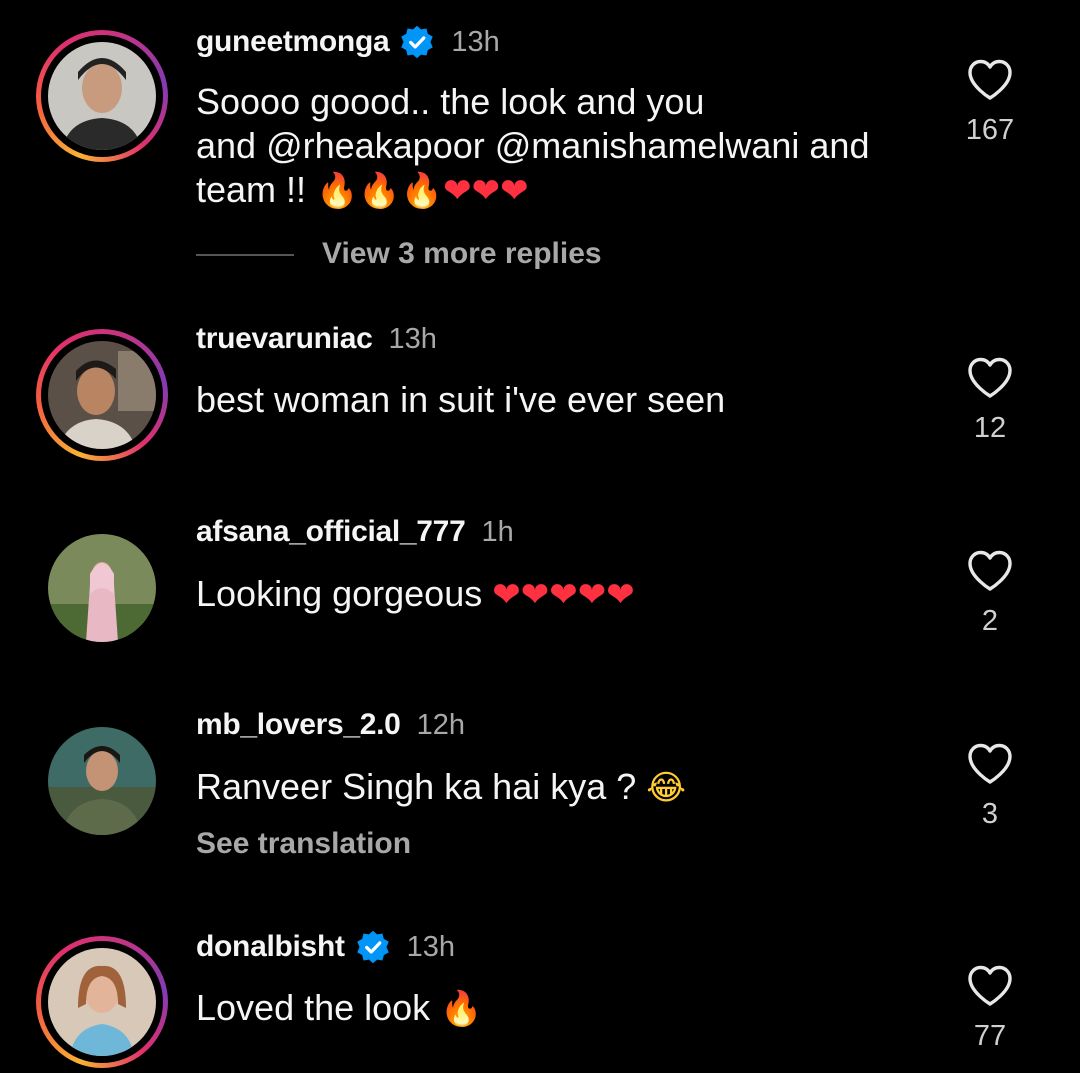 The image size is (1080, 1073). Describe the element at coordinates (245, 255) in the screenshot. I see `replies-divider` at that location.